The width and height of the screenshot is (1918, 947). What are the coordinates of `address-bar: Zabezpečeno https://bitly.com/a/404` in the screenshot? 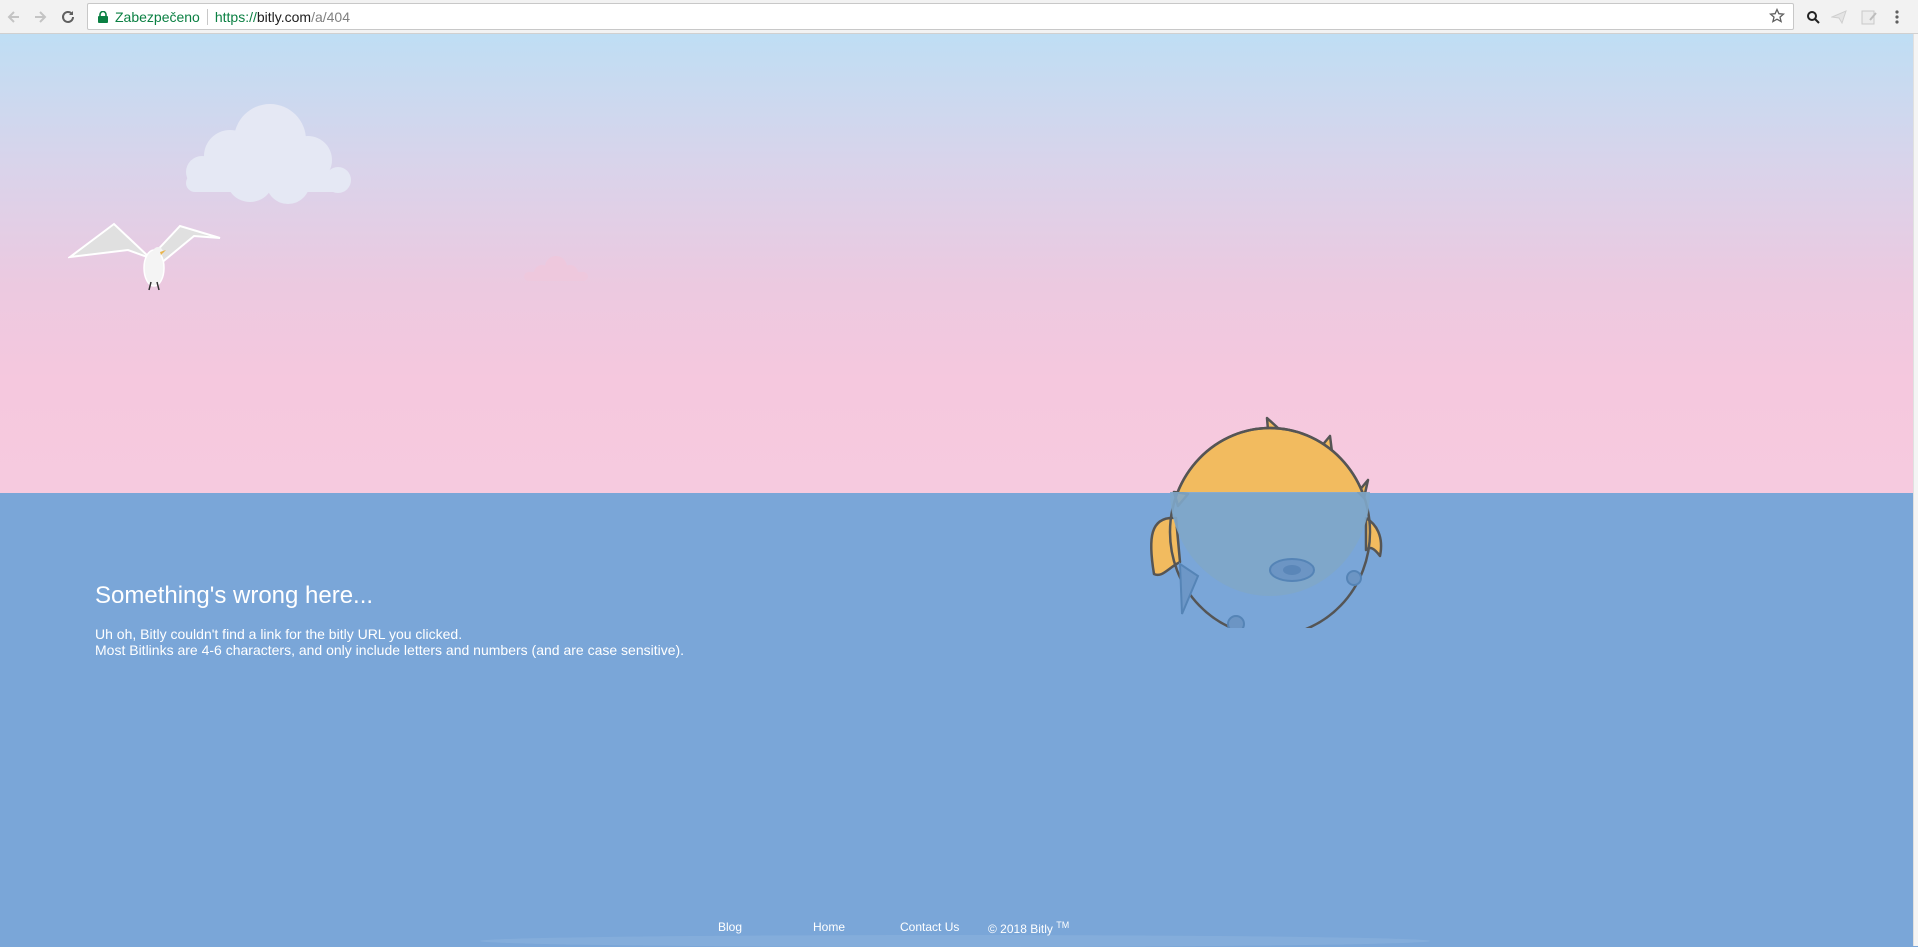 It's located at (940, 16).